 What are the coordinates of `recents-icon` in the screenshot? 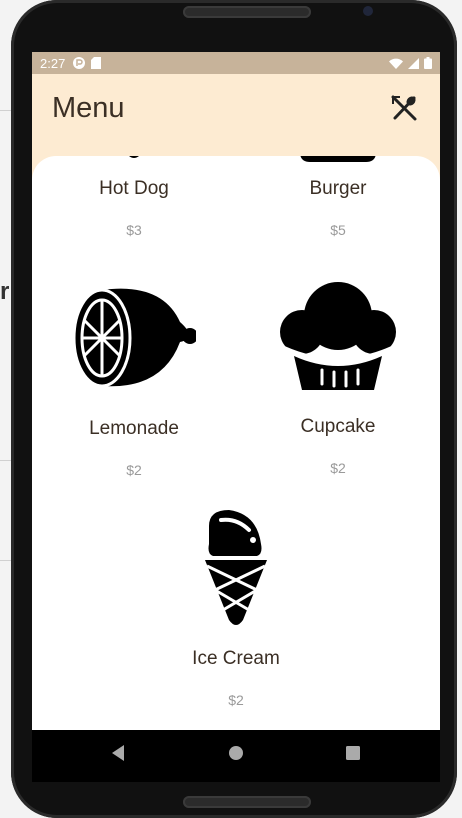 It's located at (353, 753).